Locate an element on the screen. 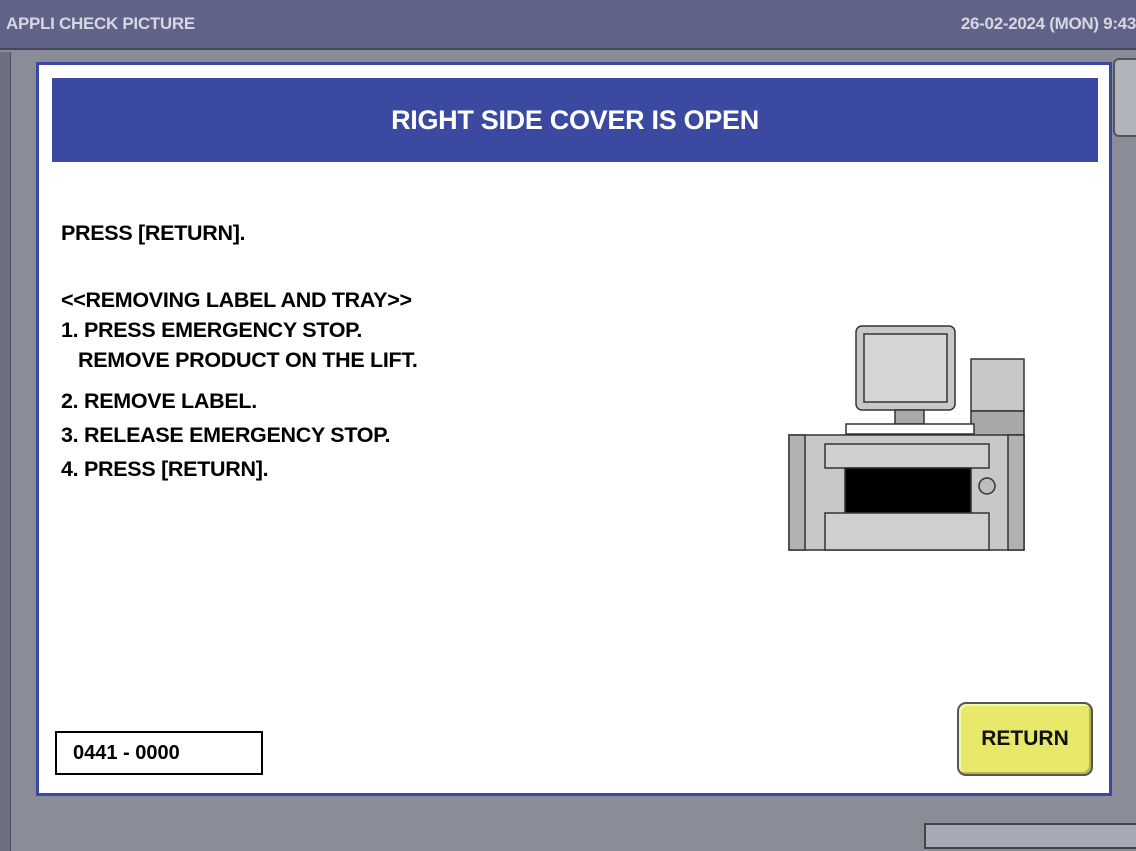 The image size is (1136, 851). background-panel-edge is located at coordinates (5, 451).